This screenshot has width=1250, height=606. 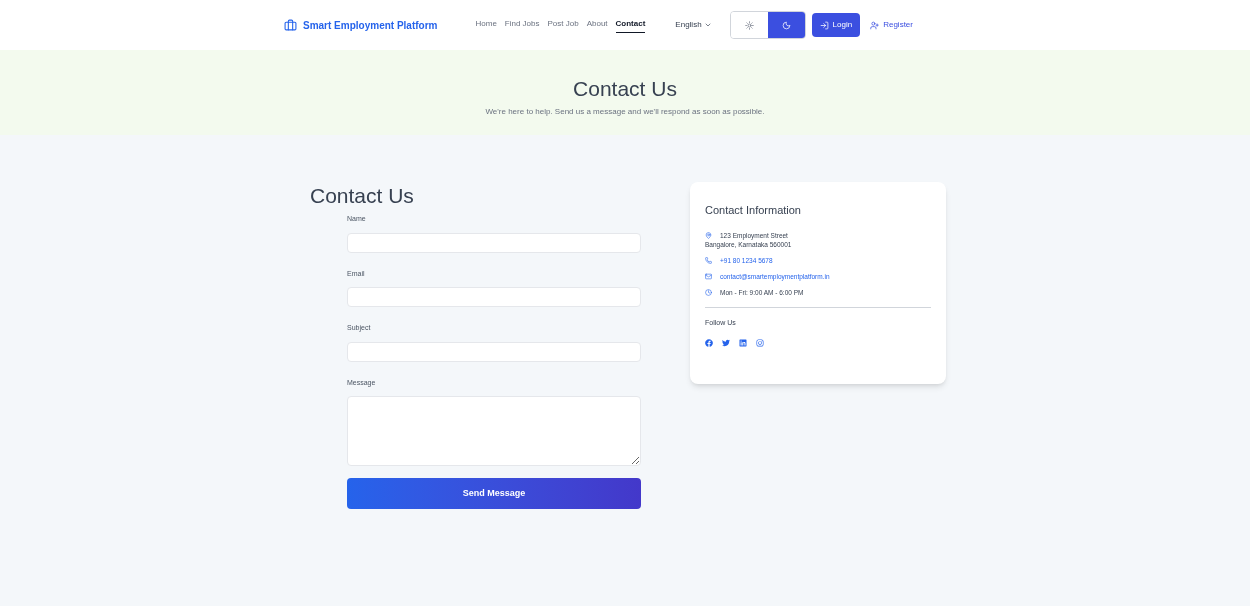 What do you see at coordinates (494, 431) in the screenshot?
I see `message-field` at bounding box center [494, 431].